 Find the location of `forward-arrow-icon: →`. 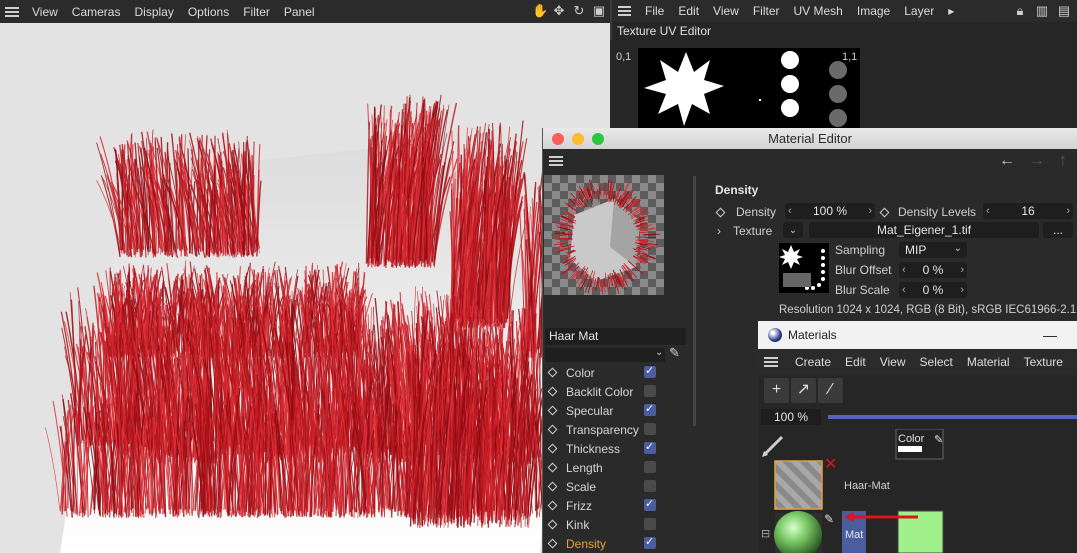

forward-arrow-icon: → is located at coordinates (1037, 161).